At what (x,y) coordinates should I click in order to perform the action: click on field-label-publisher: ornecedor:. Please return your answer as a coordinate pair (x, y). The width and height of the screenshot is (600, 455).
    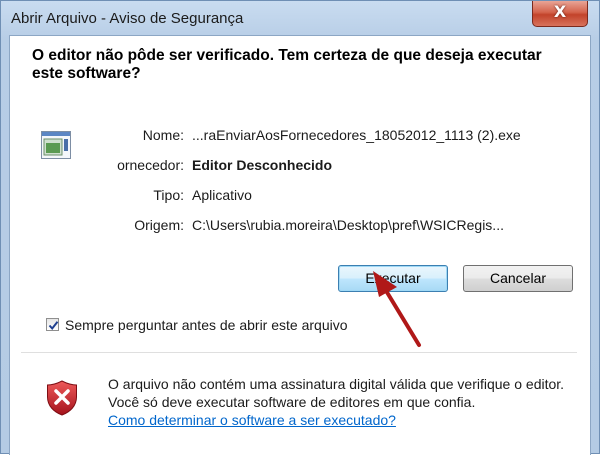
    Looking at the image, I should click on (150, 165).